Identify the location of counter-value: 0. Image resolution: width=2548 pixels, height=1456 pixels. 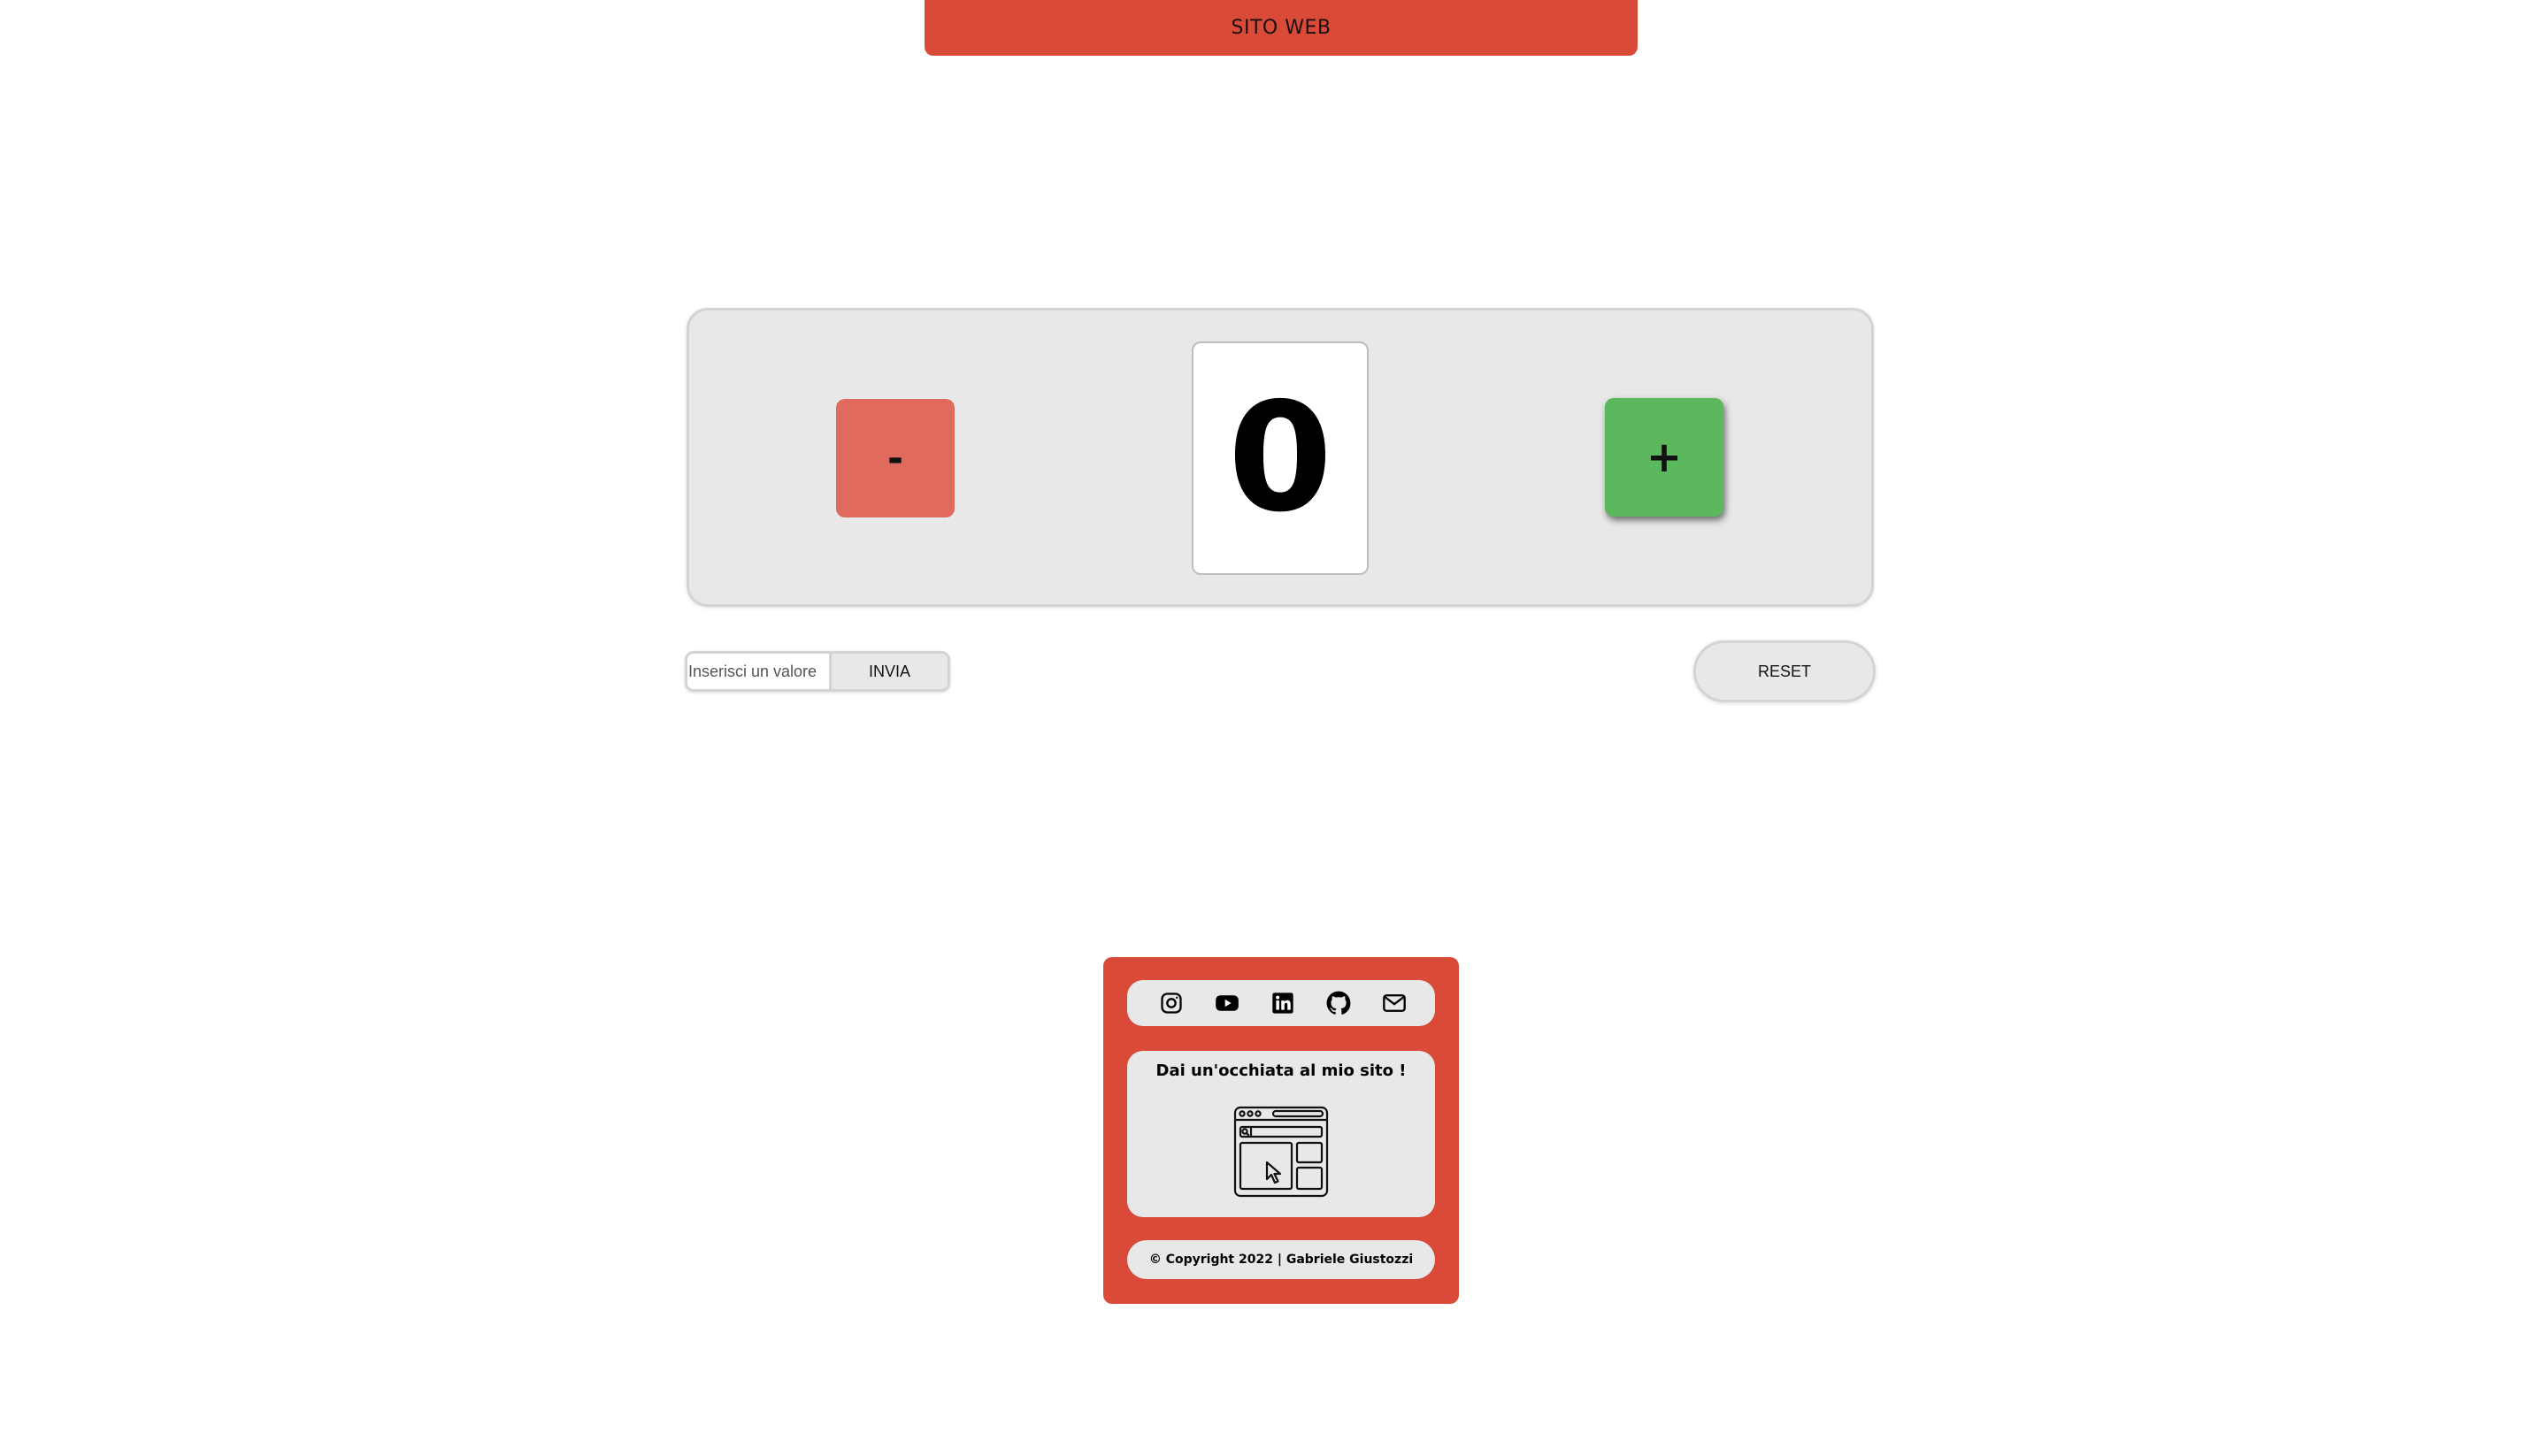
(1280, 458).